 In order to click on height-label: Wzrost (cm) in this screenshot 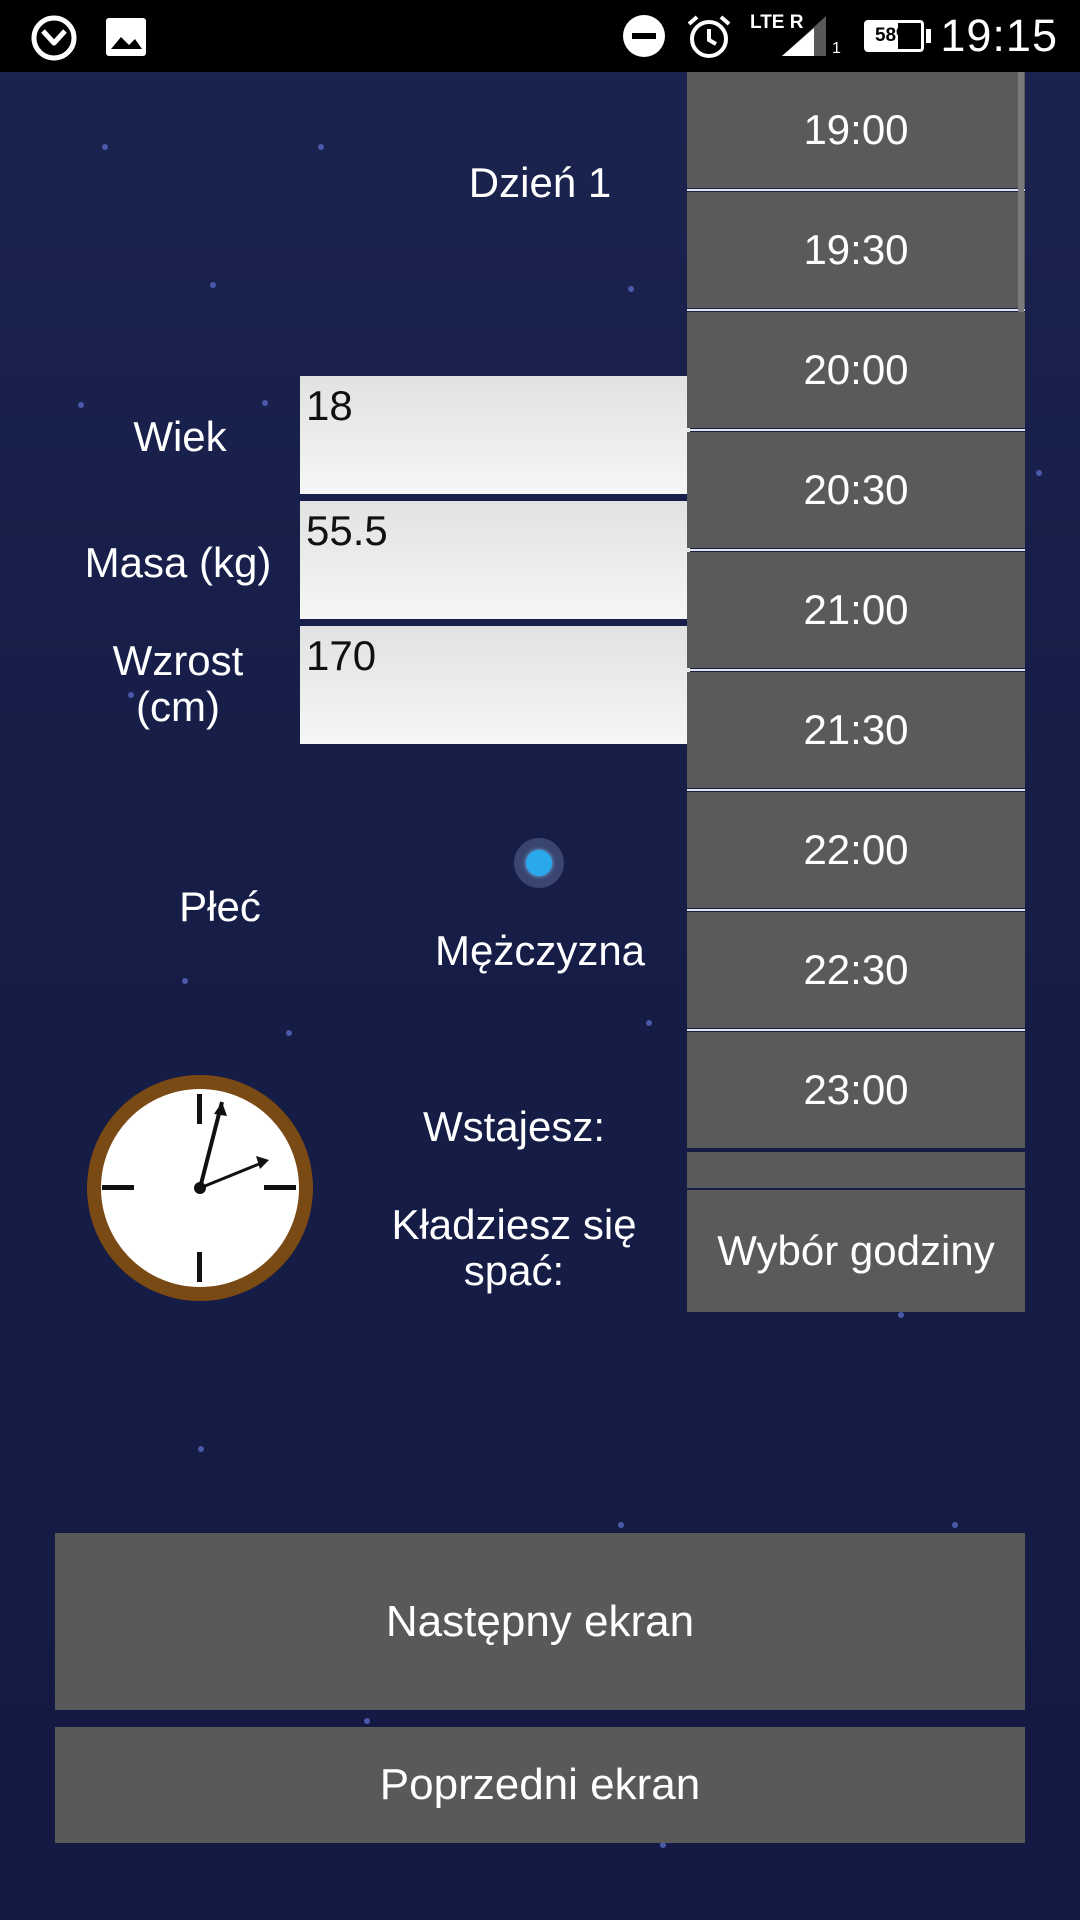, I will do `click(178, 684)`.